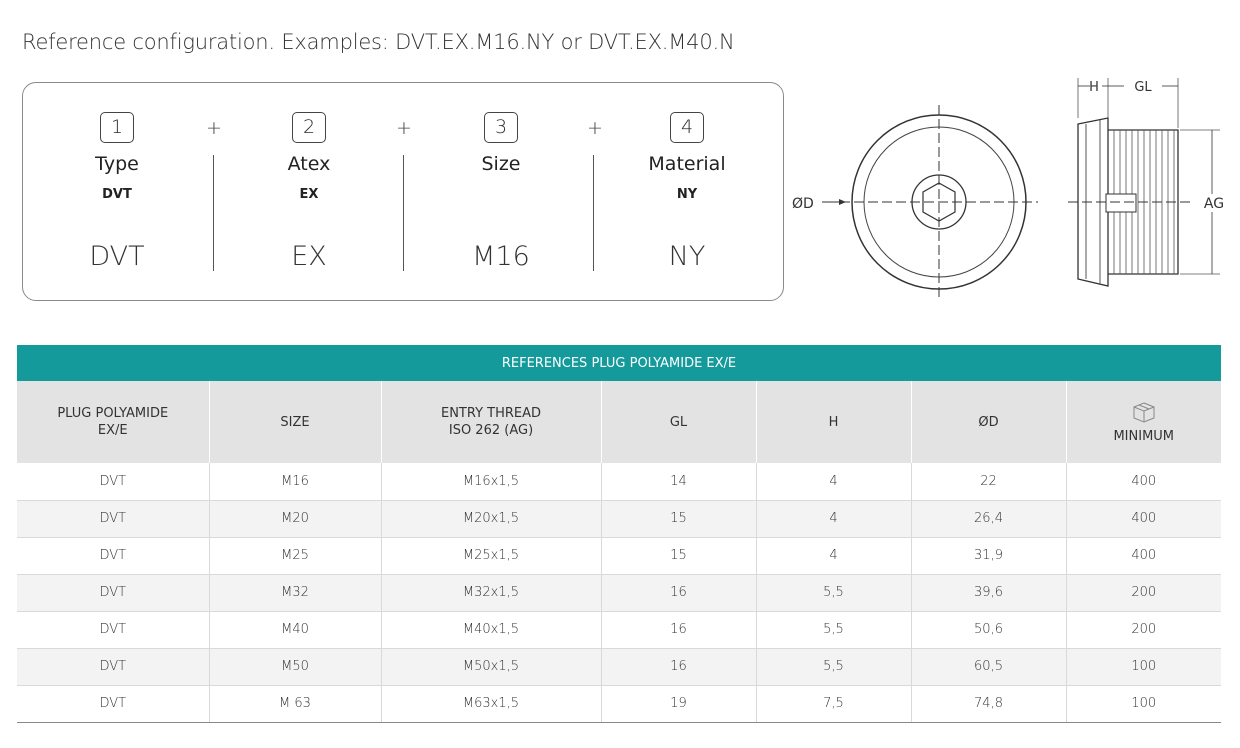 The width and height of the screenshot is (1240, 748). What do you see at coordinates (1008, 189) in the screenshot?
I see `plug-technical-drawing: ØD H GL AG` at bounding box center [1008, 189].